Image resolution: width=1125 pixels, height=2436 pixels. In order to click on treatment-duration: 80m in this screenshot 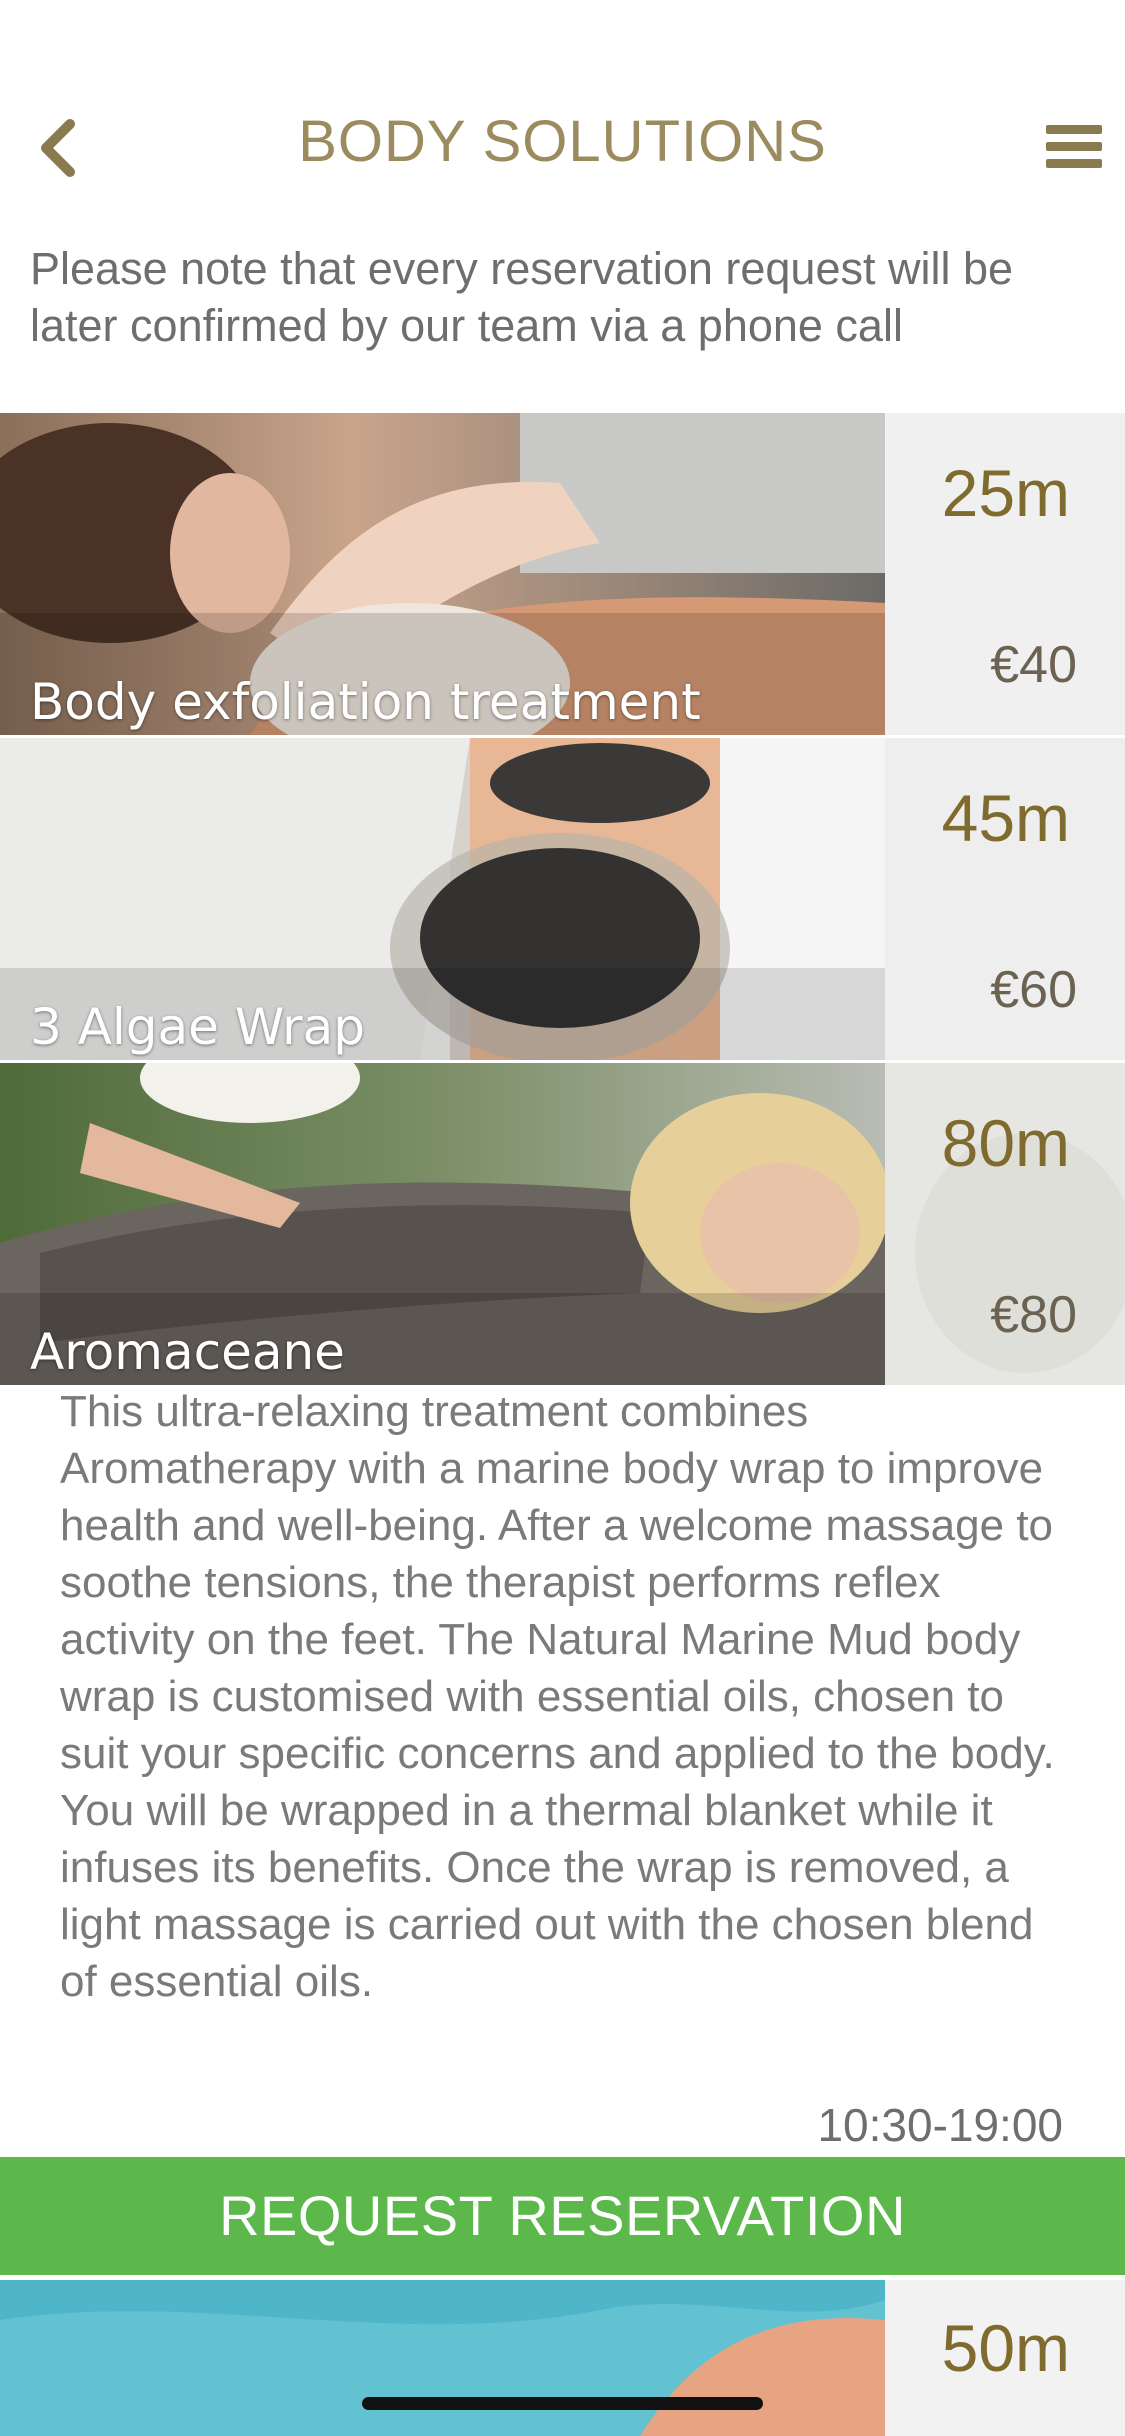, I will do `click(1005, 1143)`.